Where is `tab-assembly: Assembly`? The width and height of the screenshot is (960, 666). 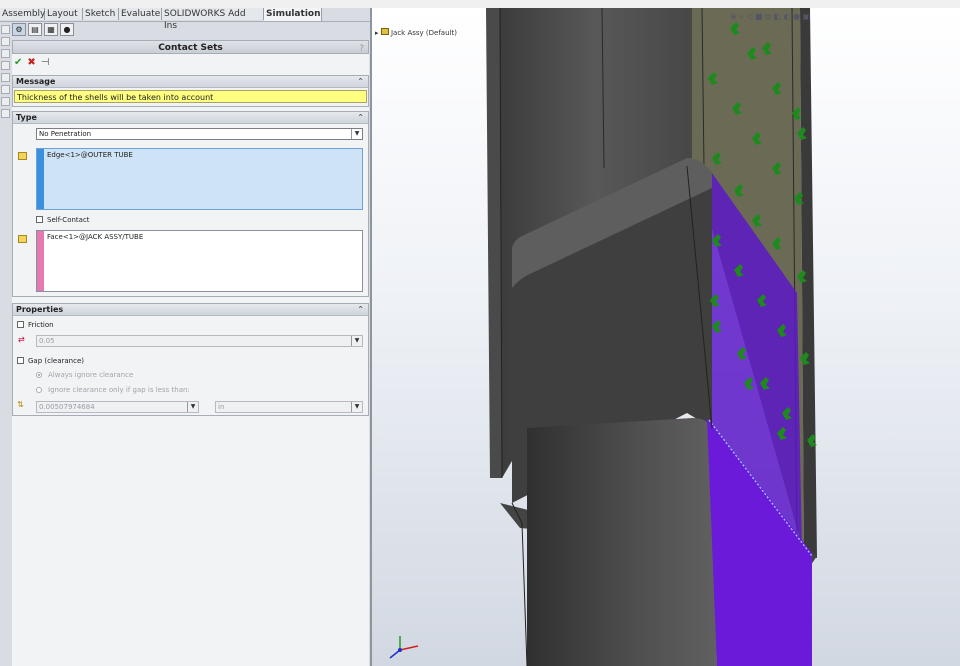 tab-assembly: Assembly is located at coordinates (22, 14).